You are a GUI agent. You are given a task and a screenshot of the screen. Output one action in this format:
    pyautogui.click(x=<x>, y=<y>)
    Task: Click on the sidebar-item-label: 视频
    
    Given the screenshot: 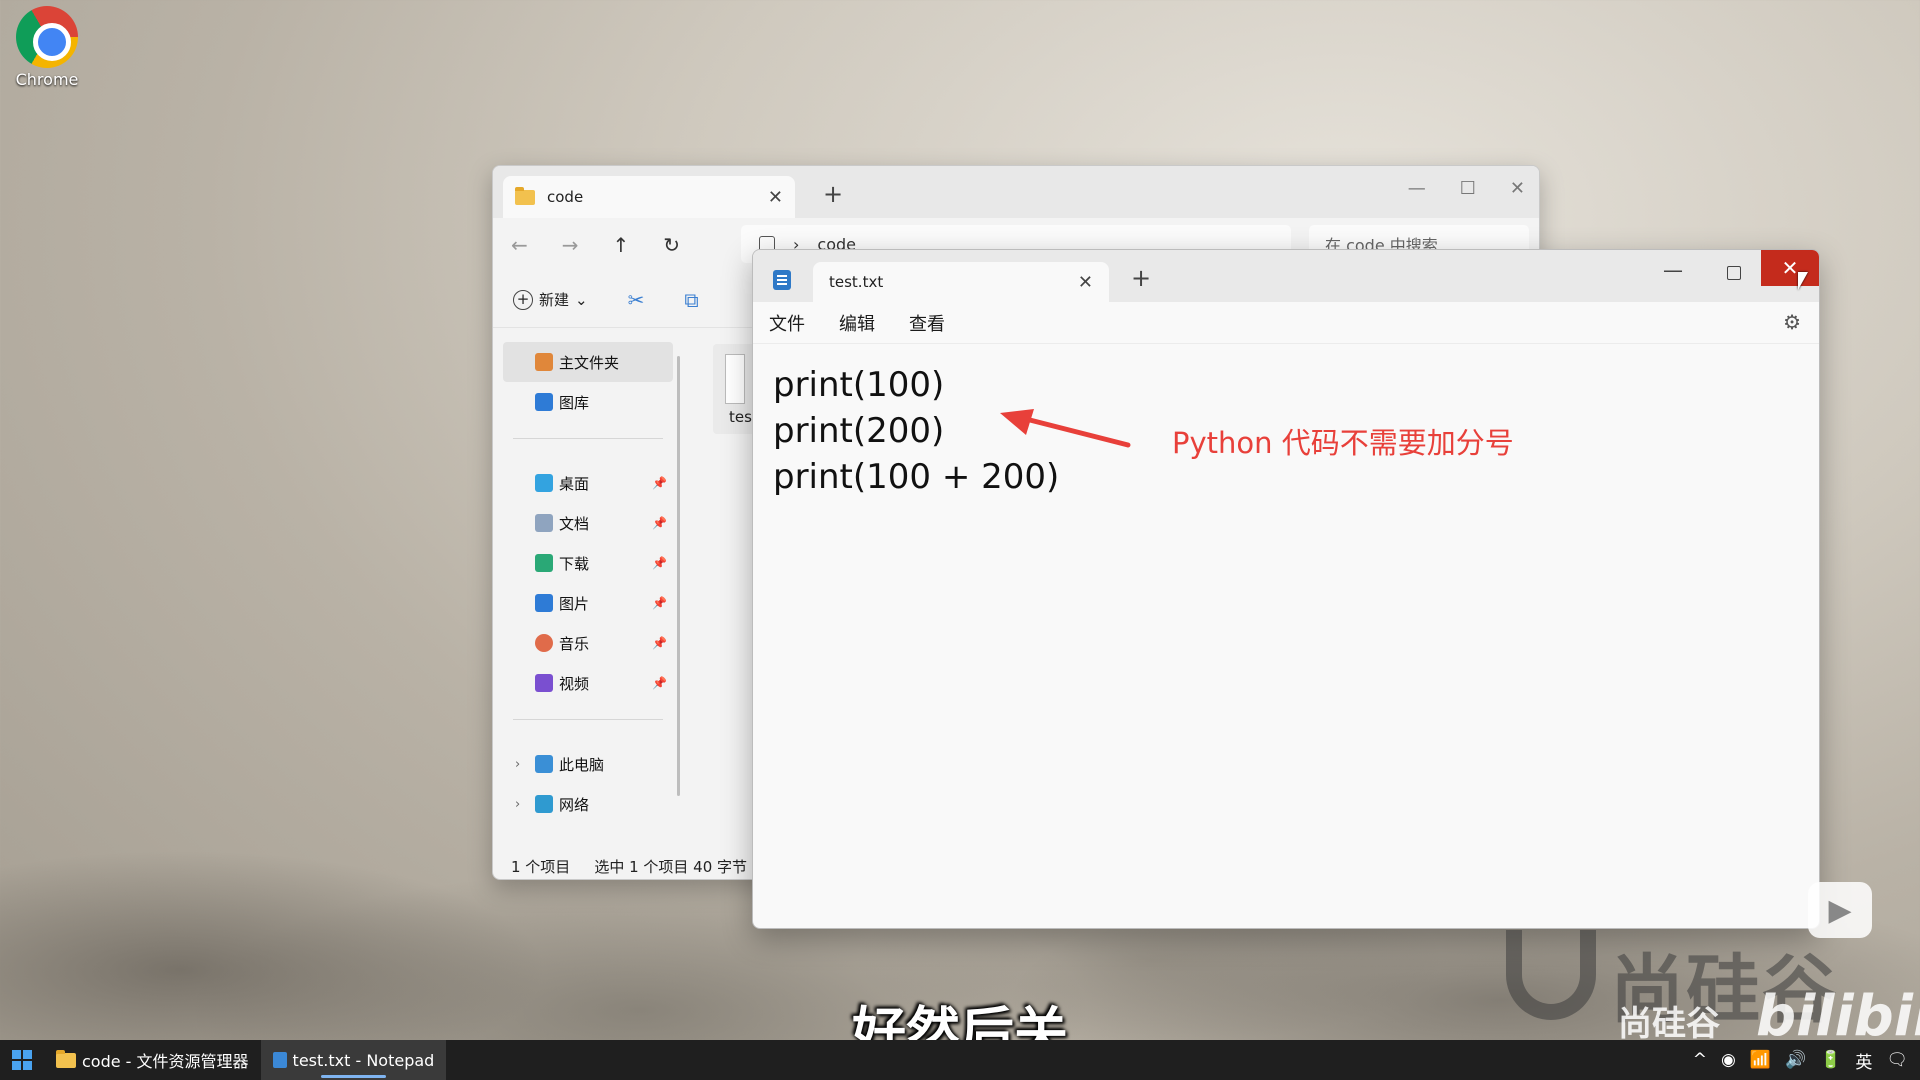 What is the action you would take?
    pyautogui.click(x=574, y=683)
    